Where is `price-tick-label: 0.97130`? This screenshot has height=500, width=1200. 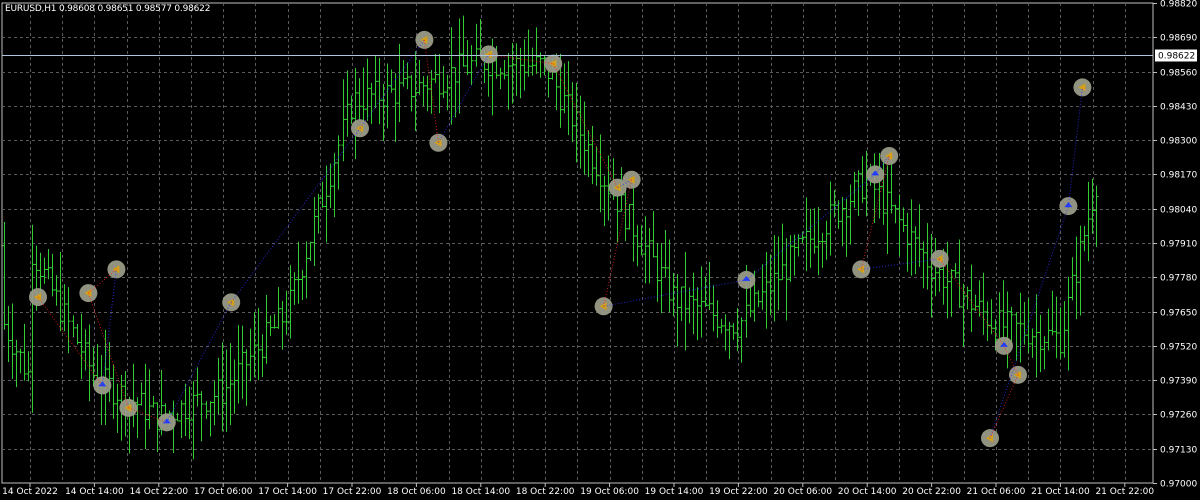 price-tick-label: 0.97130 is located at coordinates (1178, 451).